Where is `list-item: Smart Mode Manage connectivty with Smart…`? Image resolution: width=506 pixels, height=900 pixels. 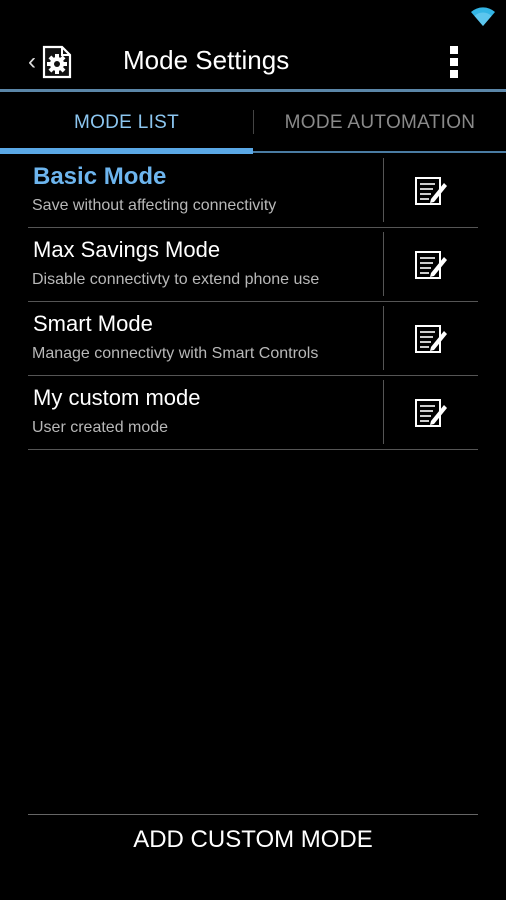 list-item: Smart Mode Manage connectivty with Smart… is located at coordinates (253, 339).